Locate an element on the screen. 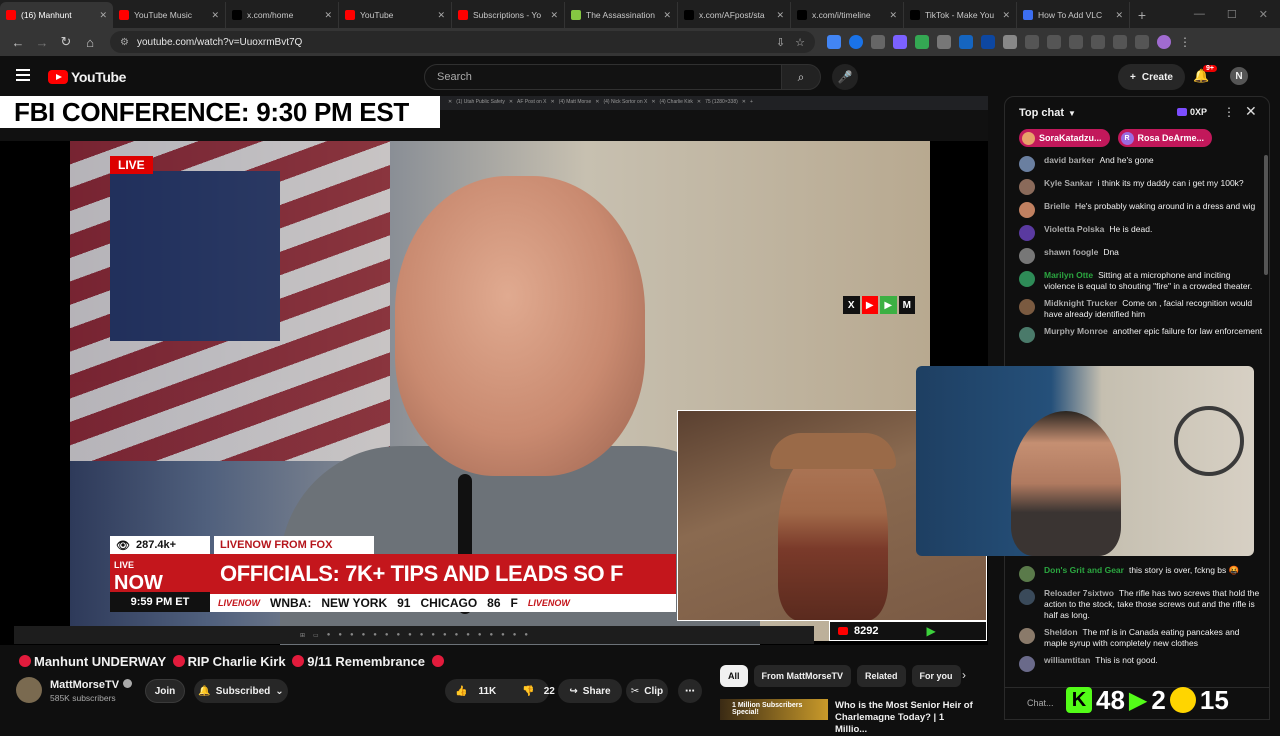  search-icon: ⌕ is located at coordinates (801, 77).